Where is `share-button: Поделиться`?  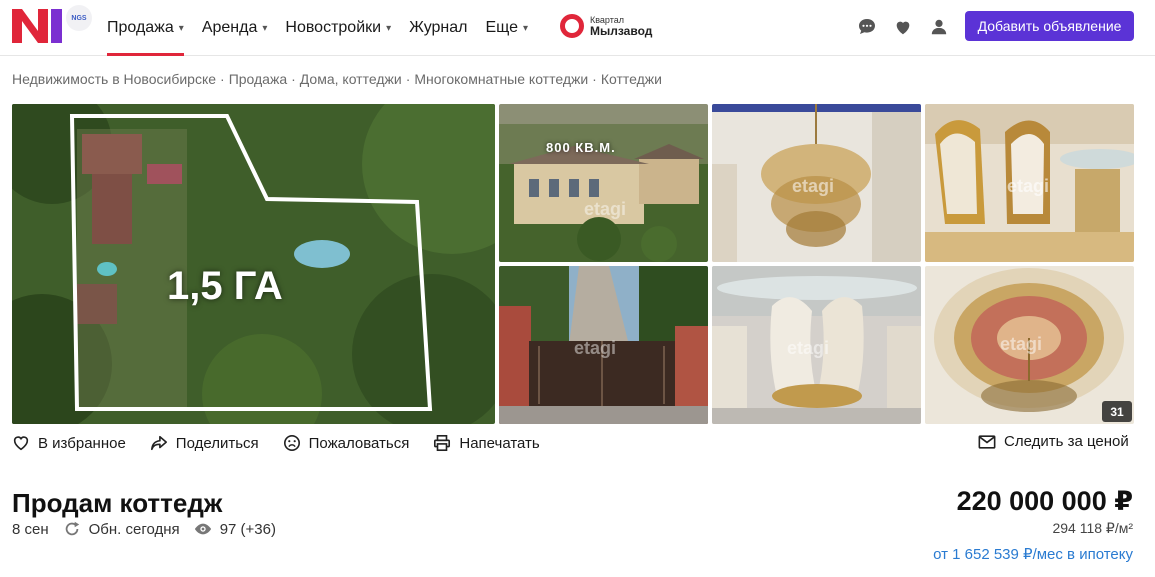 share-button: Поделиться is located at coordinates (204, 443).